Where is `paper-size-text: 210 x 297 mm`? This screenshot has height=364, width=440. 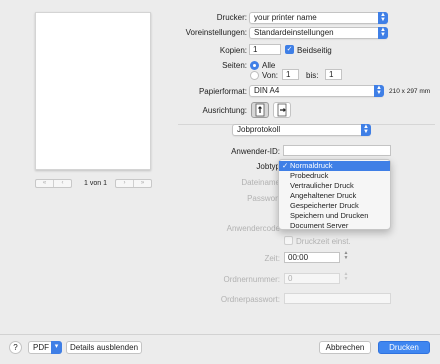 paper-size-text: 210 x 297 mm is located at coordinates (410, 91).